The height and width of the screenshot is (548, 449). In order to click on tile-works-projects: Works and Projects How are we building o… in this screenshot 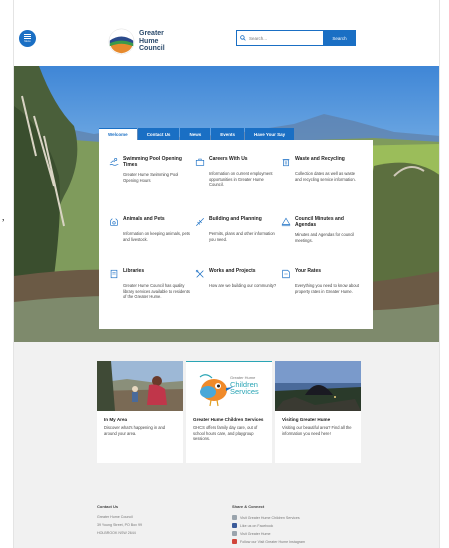, I will do `click(236, 278)`.